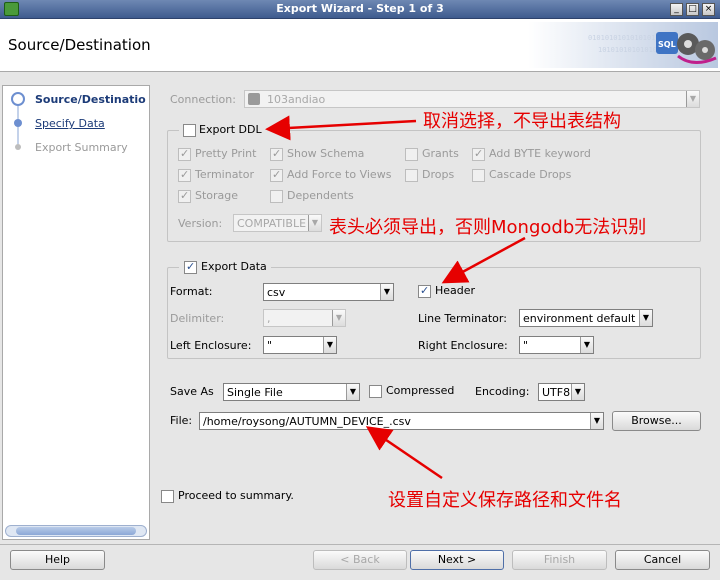  What do you see at coordinates (505, 500) in the screenshot?
I see `file-annotation: 设置自定义保存路径和文件名` at bounding box center [505, 500].